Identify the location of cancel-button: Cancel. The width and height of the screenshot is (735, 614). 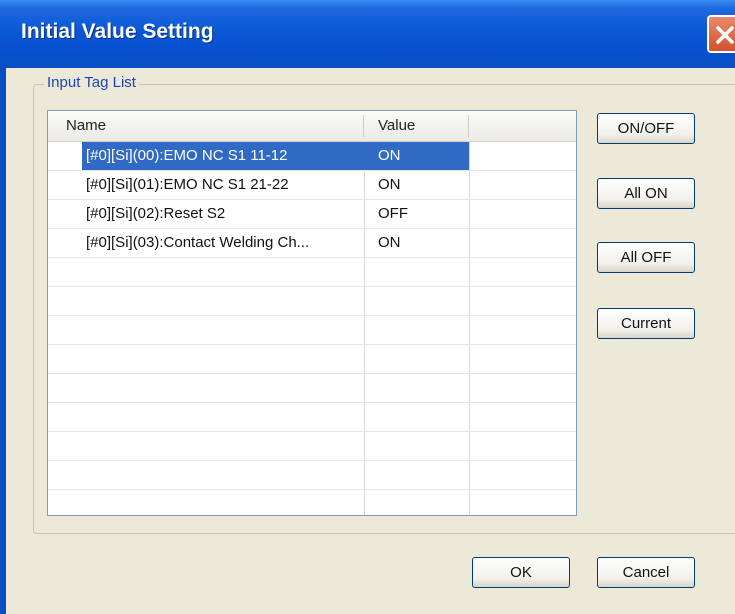
(646, 572).